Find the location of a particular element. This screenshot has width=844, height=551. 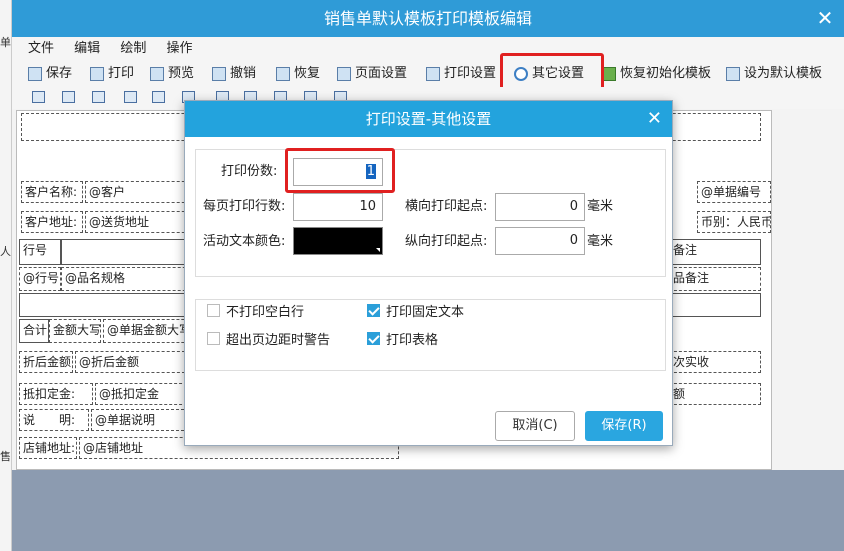

menu-edit: 编辑 is located at coordinates (87, 49).